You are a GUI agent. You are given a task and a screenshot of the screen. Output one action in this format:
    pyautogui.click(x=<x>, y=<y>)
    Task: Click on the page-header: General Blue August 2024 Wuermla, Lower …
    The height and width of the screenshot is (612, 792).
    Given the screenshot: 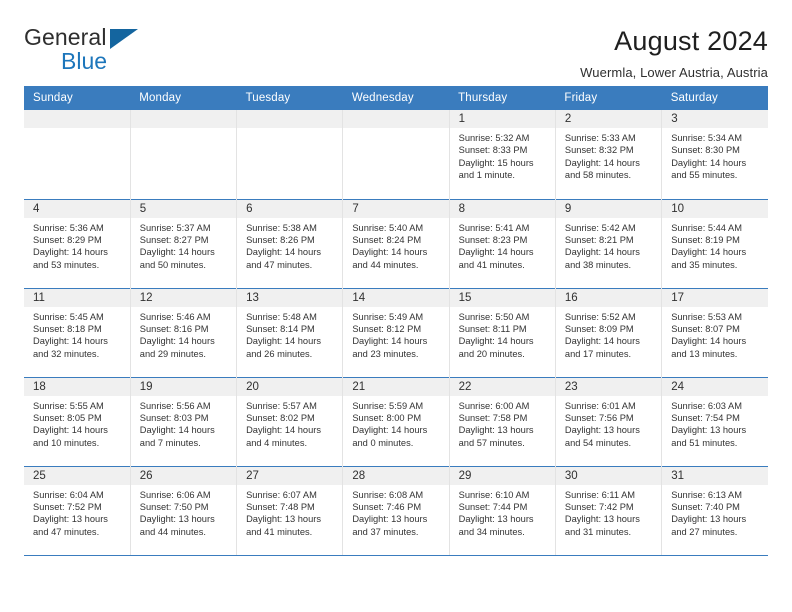 What is the action you would take?
    pyautogui.click(x=396, y=40)
    